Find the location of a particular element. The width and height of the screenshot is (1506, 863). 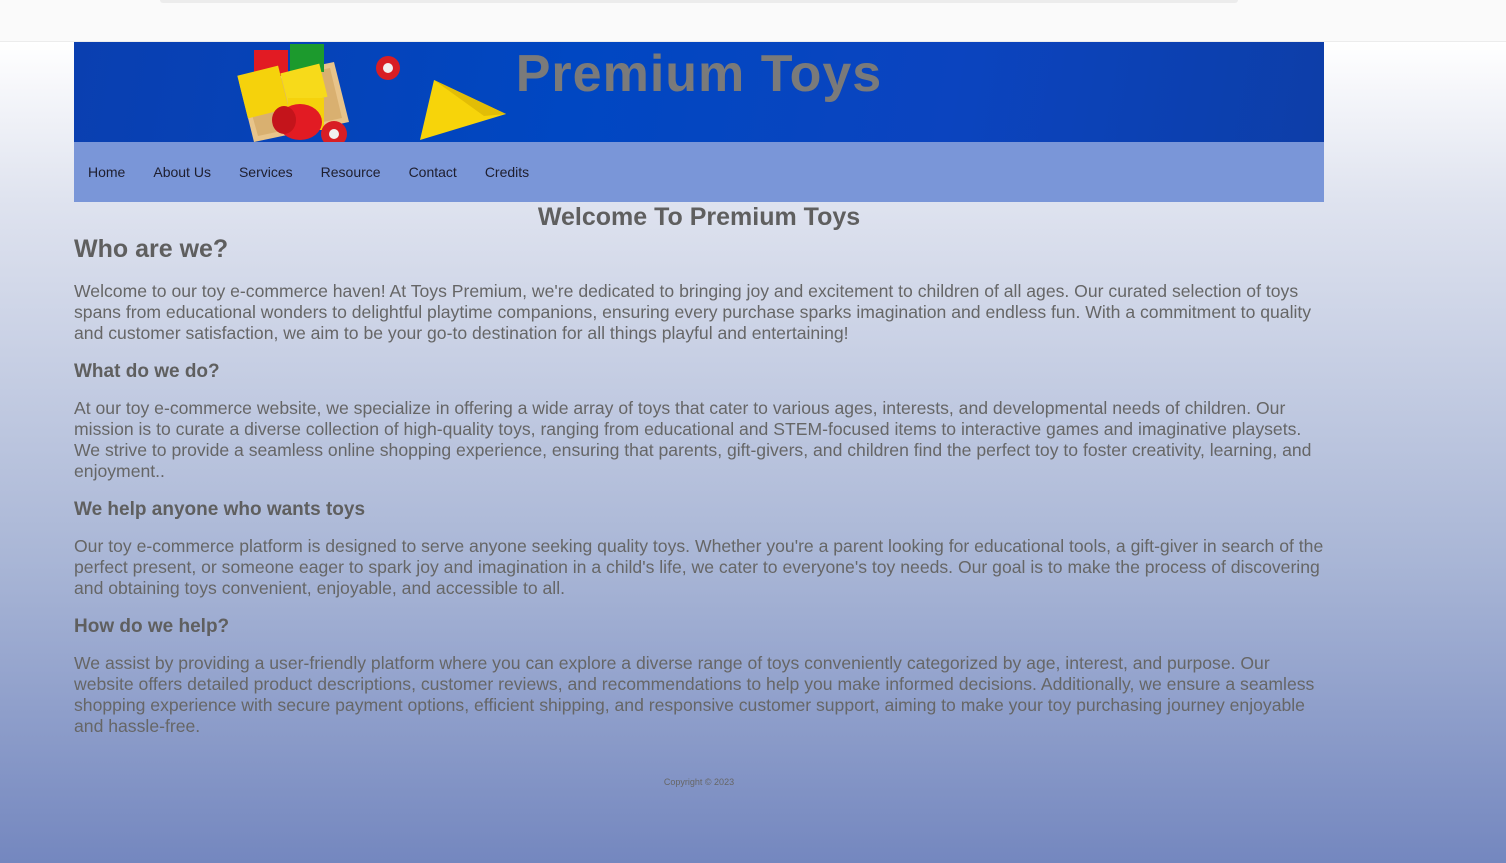

top-bar-edge is located at coordinates (699, 1).